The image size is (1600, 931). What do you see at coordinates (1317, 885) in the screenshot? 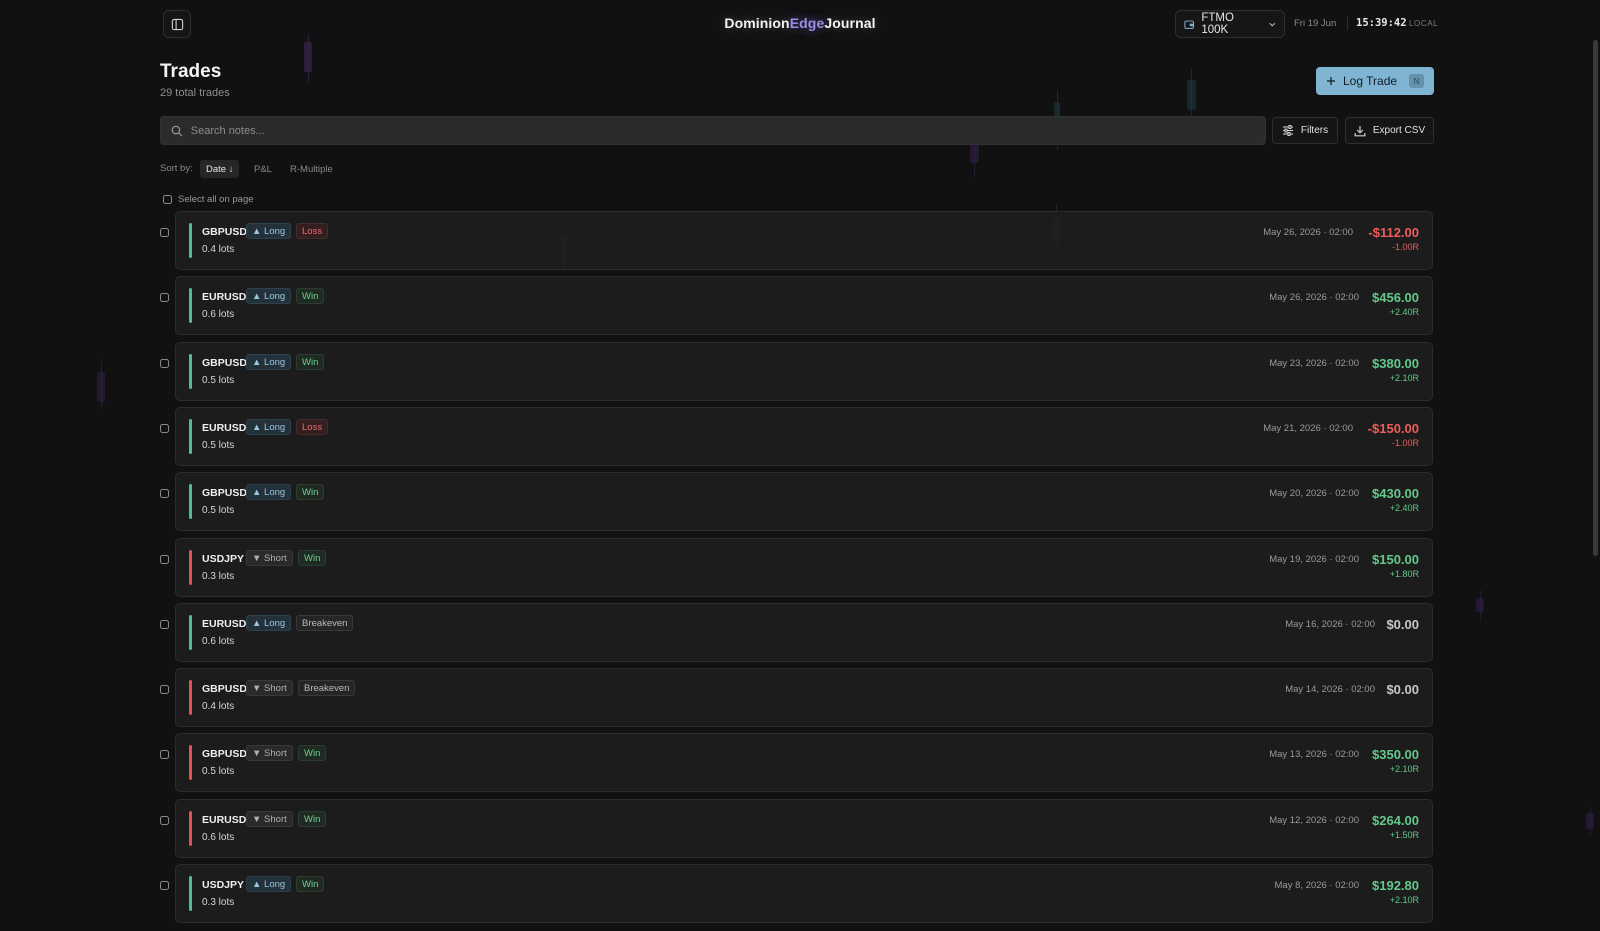
I see `trade-datetime: May 8, 2026 · 02:00` at bounding box center [1317, 885].